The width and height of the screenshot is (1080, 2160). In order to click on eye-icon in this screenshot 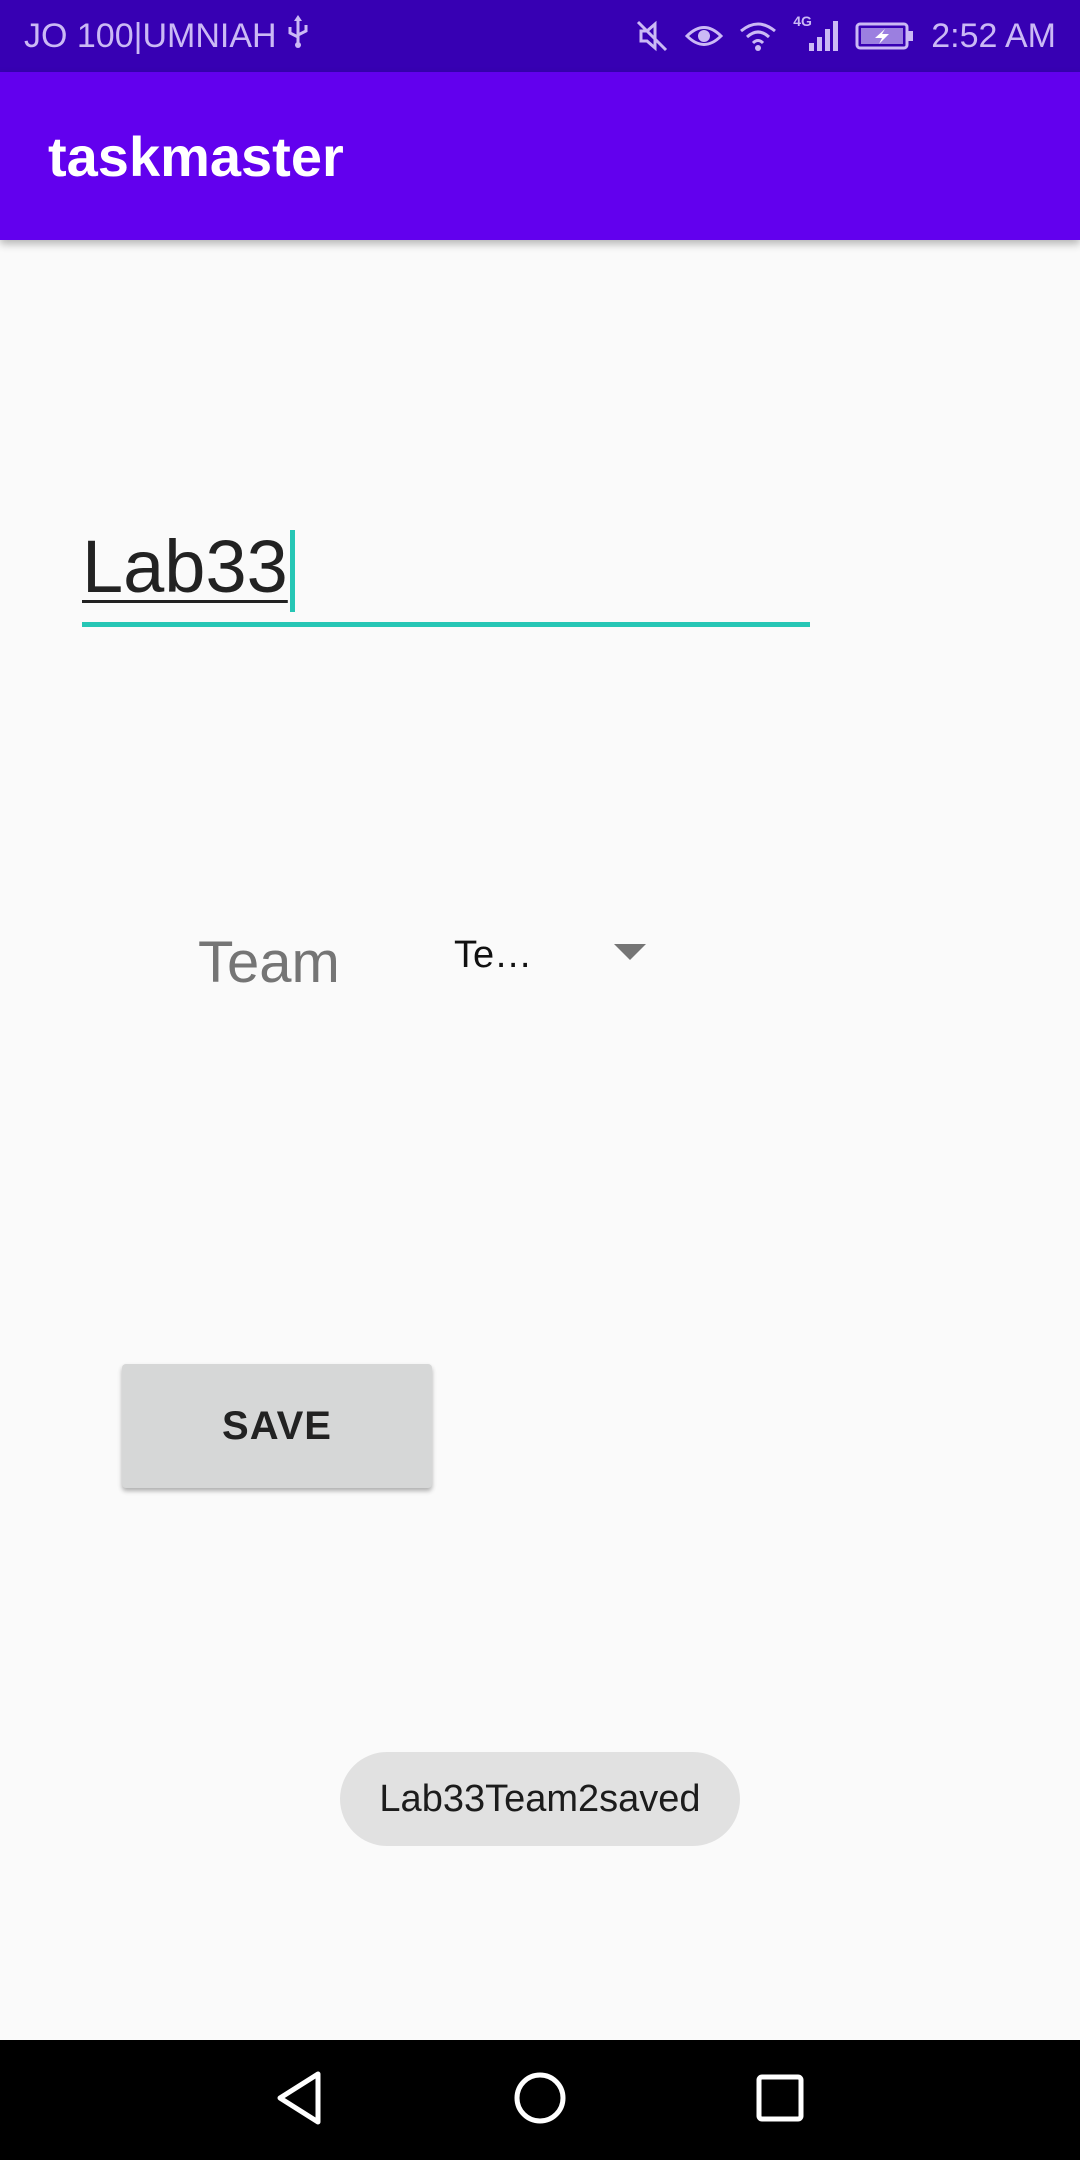, I will do `click(704, 36)`.